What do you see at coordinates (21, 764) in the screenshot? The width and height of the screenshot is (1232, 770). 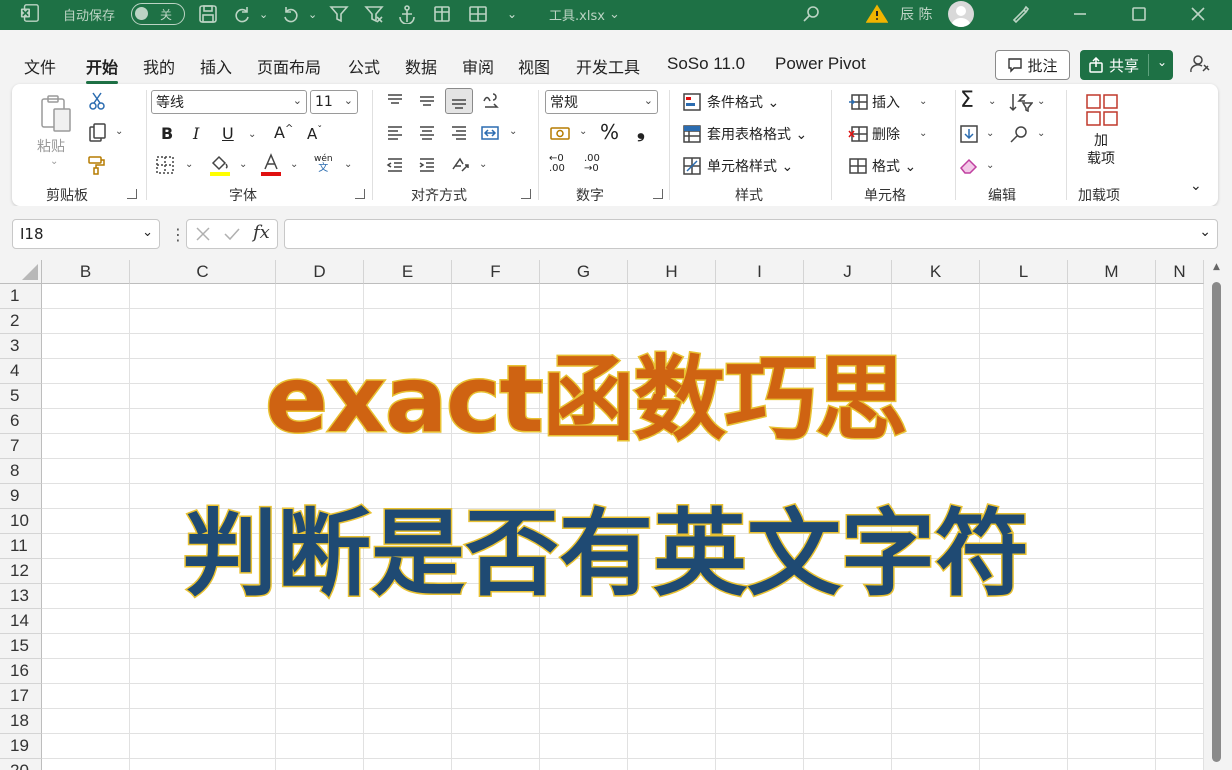 I see `row-header-20: 20` at bounding box center [21, 764].